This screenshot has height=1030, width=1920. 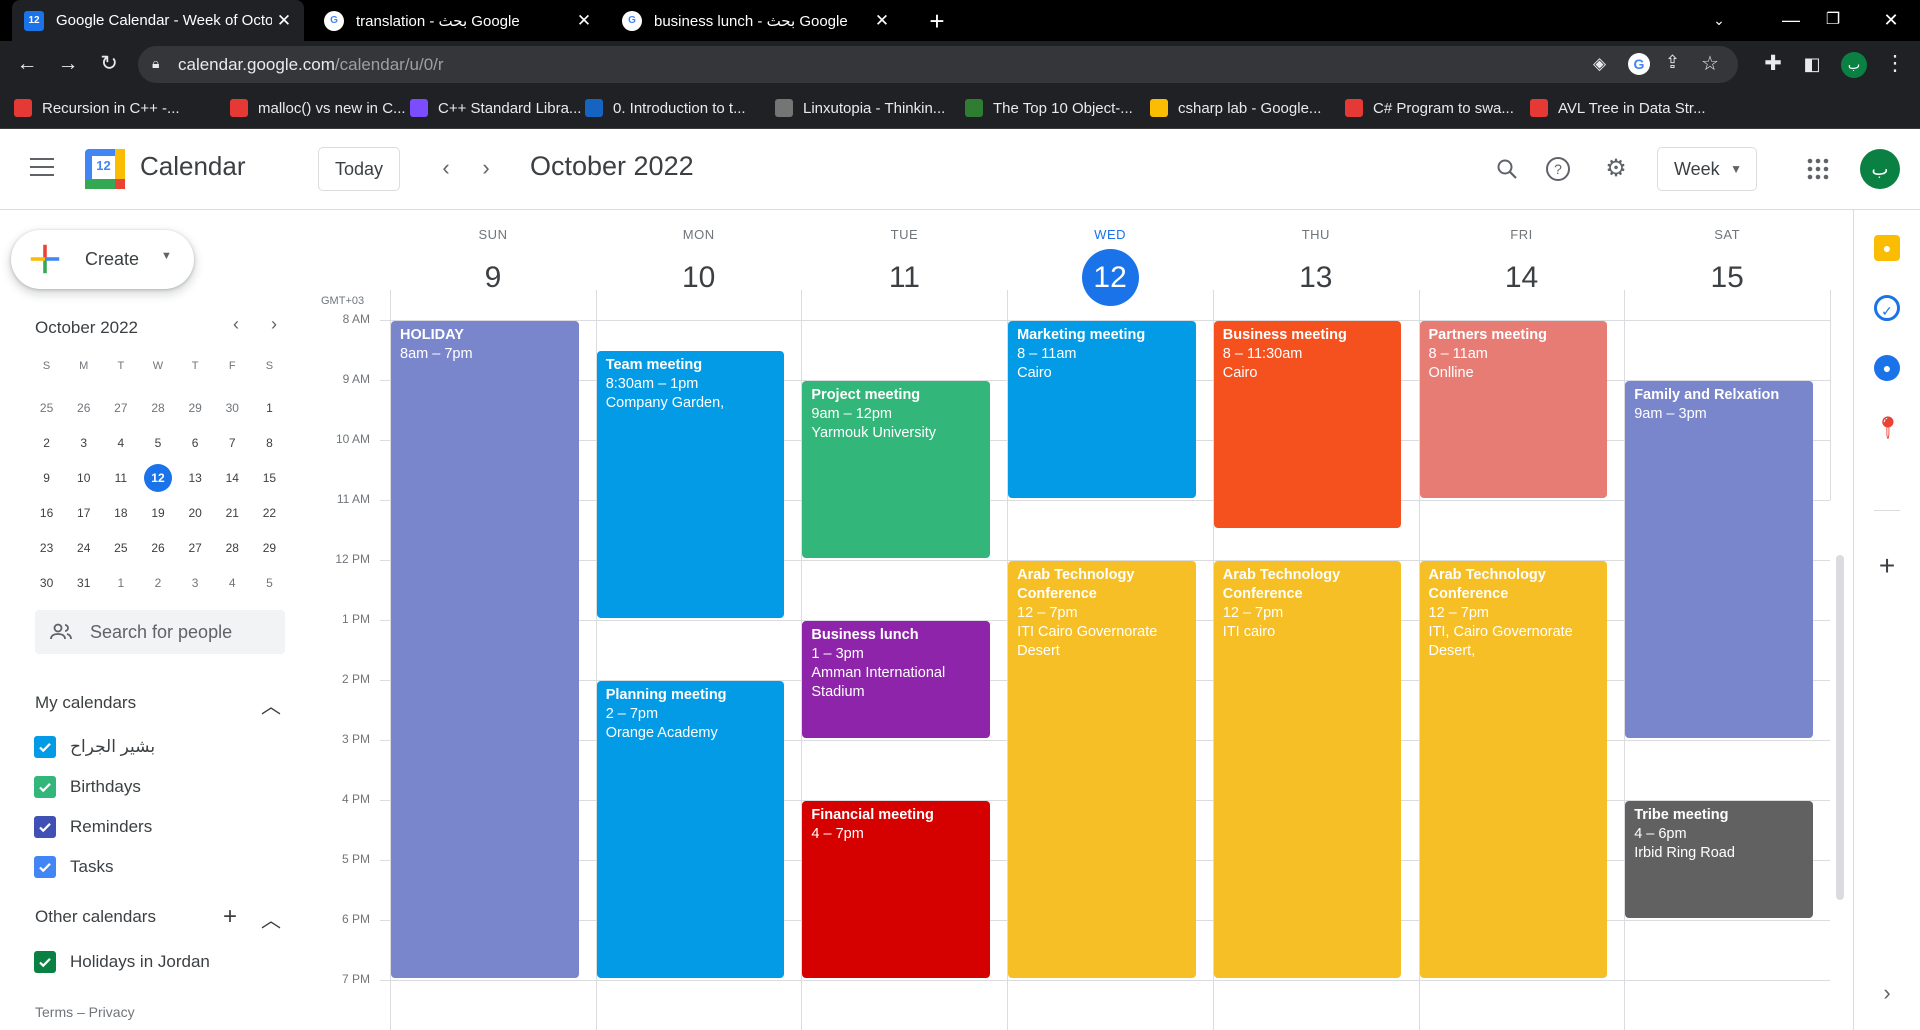 What do you see at coordinates (756, 20) in the screenshot?
I see `browser-tab-business-lunch: G business lunch - بحث Google ✕` at bounding box center [756, 20].